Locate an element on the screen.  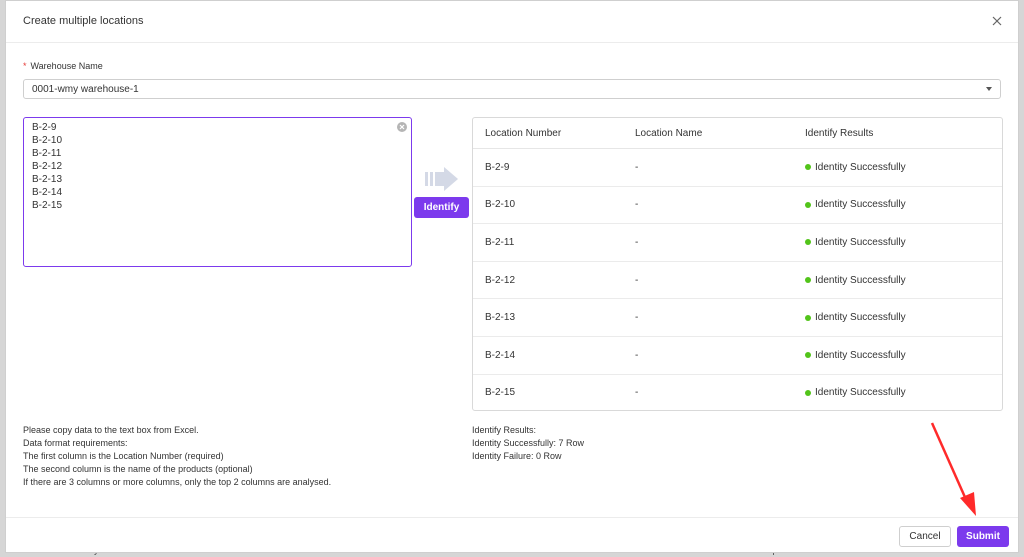
cancel-button: Cancel is located at coordinates (925, 536).